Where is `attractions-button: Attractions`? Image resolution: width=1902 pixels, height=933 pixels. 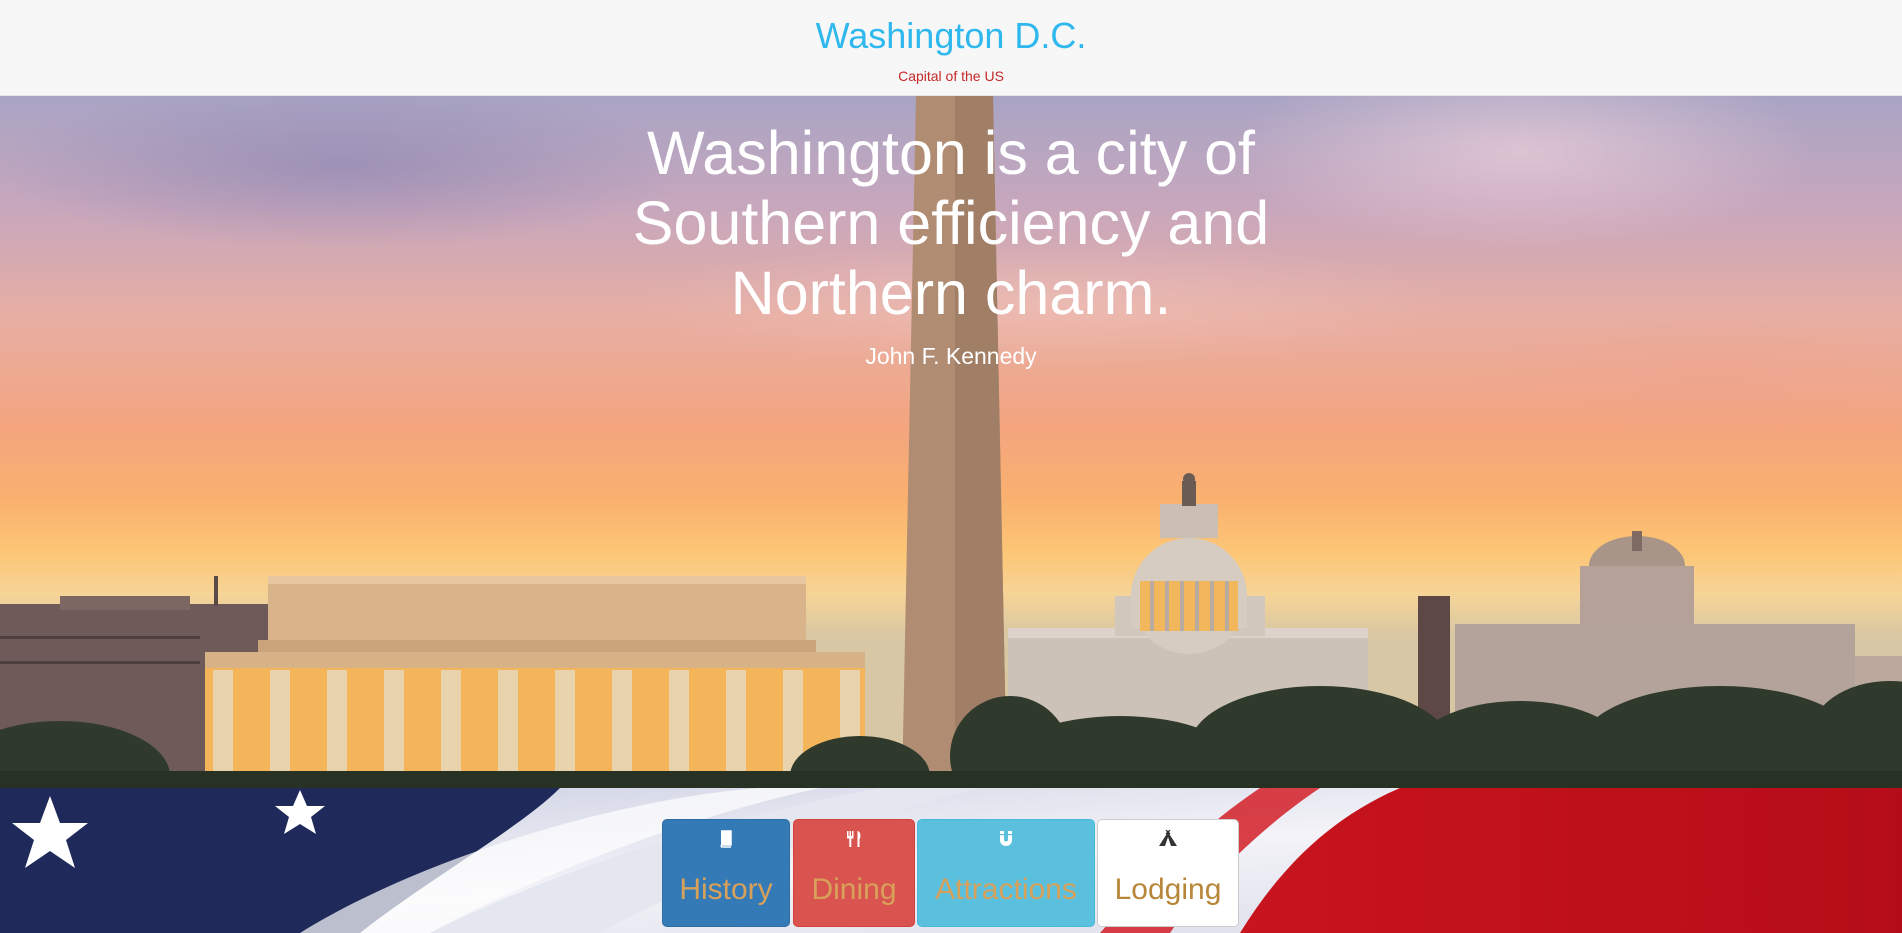
attractions-button: Attractions is located at coordinates (1006, 873).